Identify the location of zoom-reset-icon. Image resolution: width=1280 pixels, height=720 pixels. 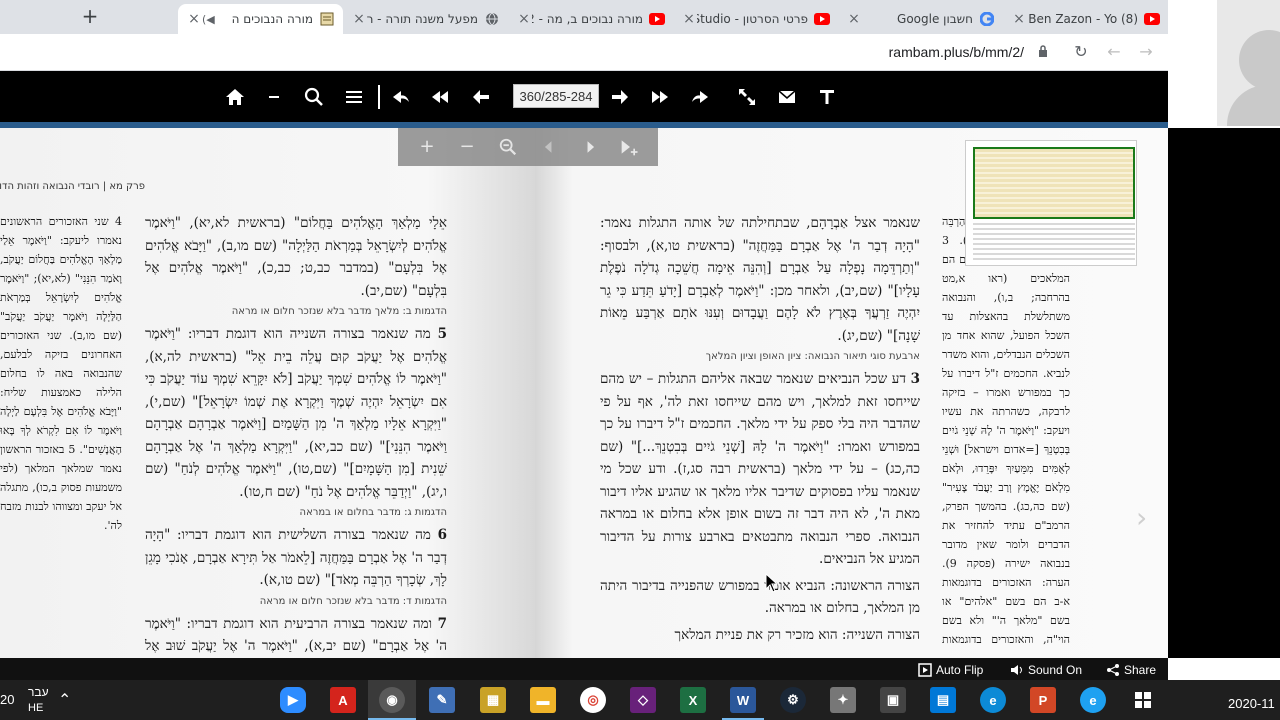
(508, 147).